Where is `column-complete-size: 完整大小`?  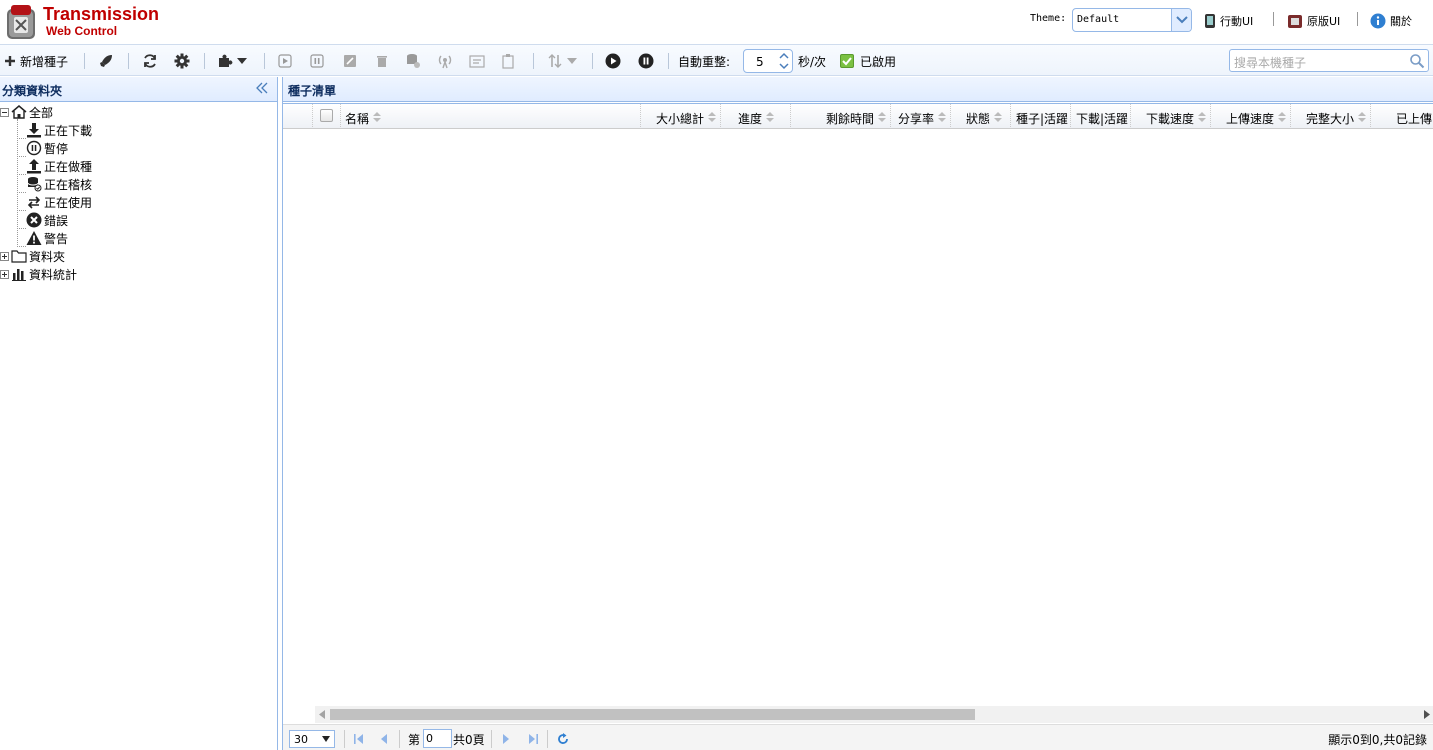 column-complete-size: 完整大小 is located at coordinates (1331, 116).